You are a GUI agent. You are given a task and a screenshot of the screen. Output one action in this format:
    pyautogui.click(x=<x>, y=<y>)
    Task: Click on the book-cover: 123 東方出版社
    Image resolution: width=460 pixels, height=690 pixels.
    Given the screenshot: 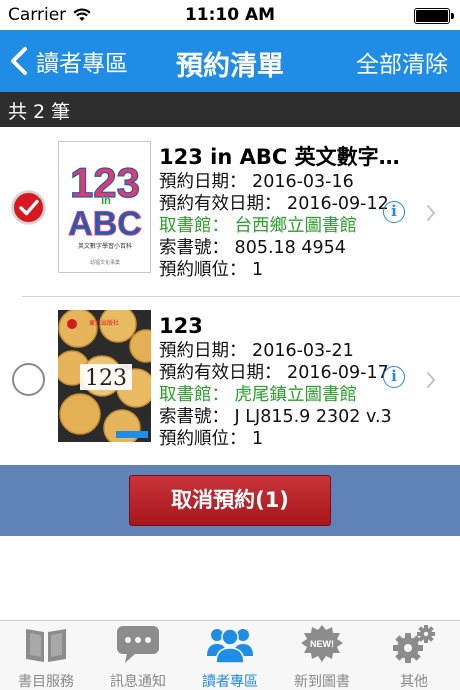 What is the action you would take?
    pyautogui.click(x=104, y=376)
    